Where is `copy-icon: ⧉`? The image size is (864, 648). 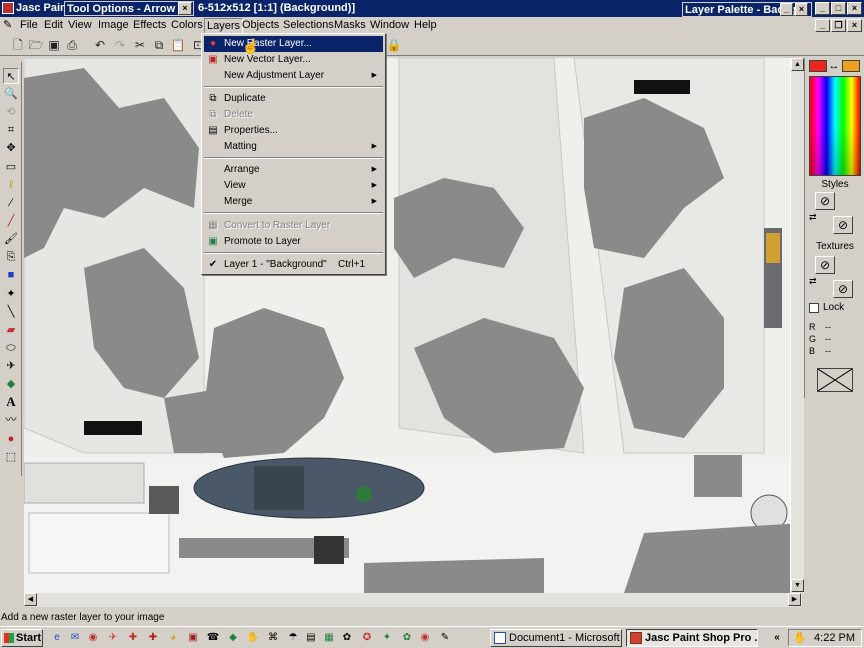
copy-icon: ⧉ is located at coordinates (159, 45).